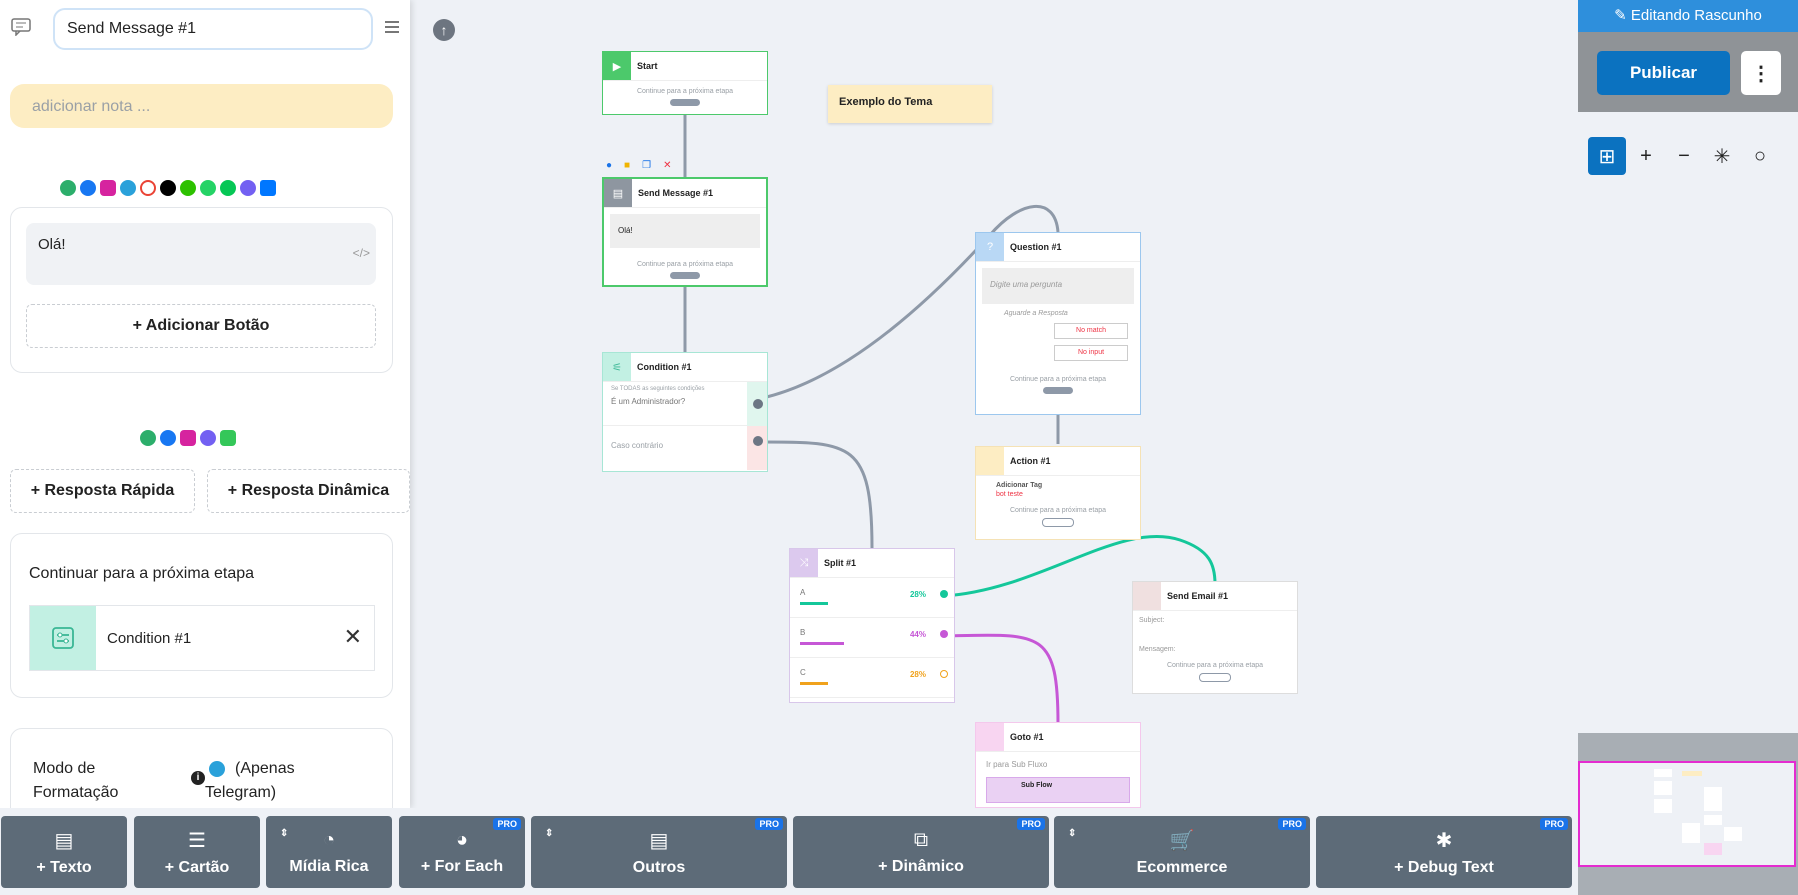  What do you see at coordinates (1026, 284) in the screenshot?
I see `question-placeholder: Digite uma pergunta` at bounding box center [1026, 284].